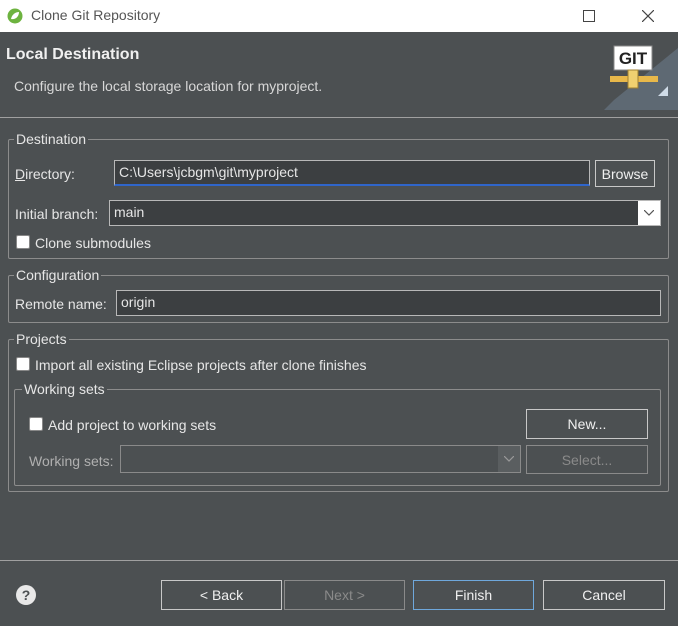 The image size is (678, 626). What do you see at coordinates (385, 213) in the screenshot?
I see `initial-branch-select: main` at bounding box center [385, 213].